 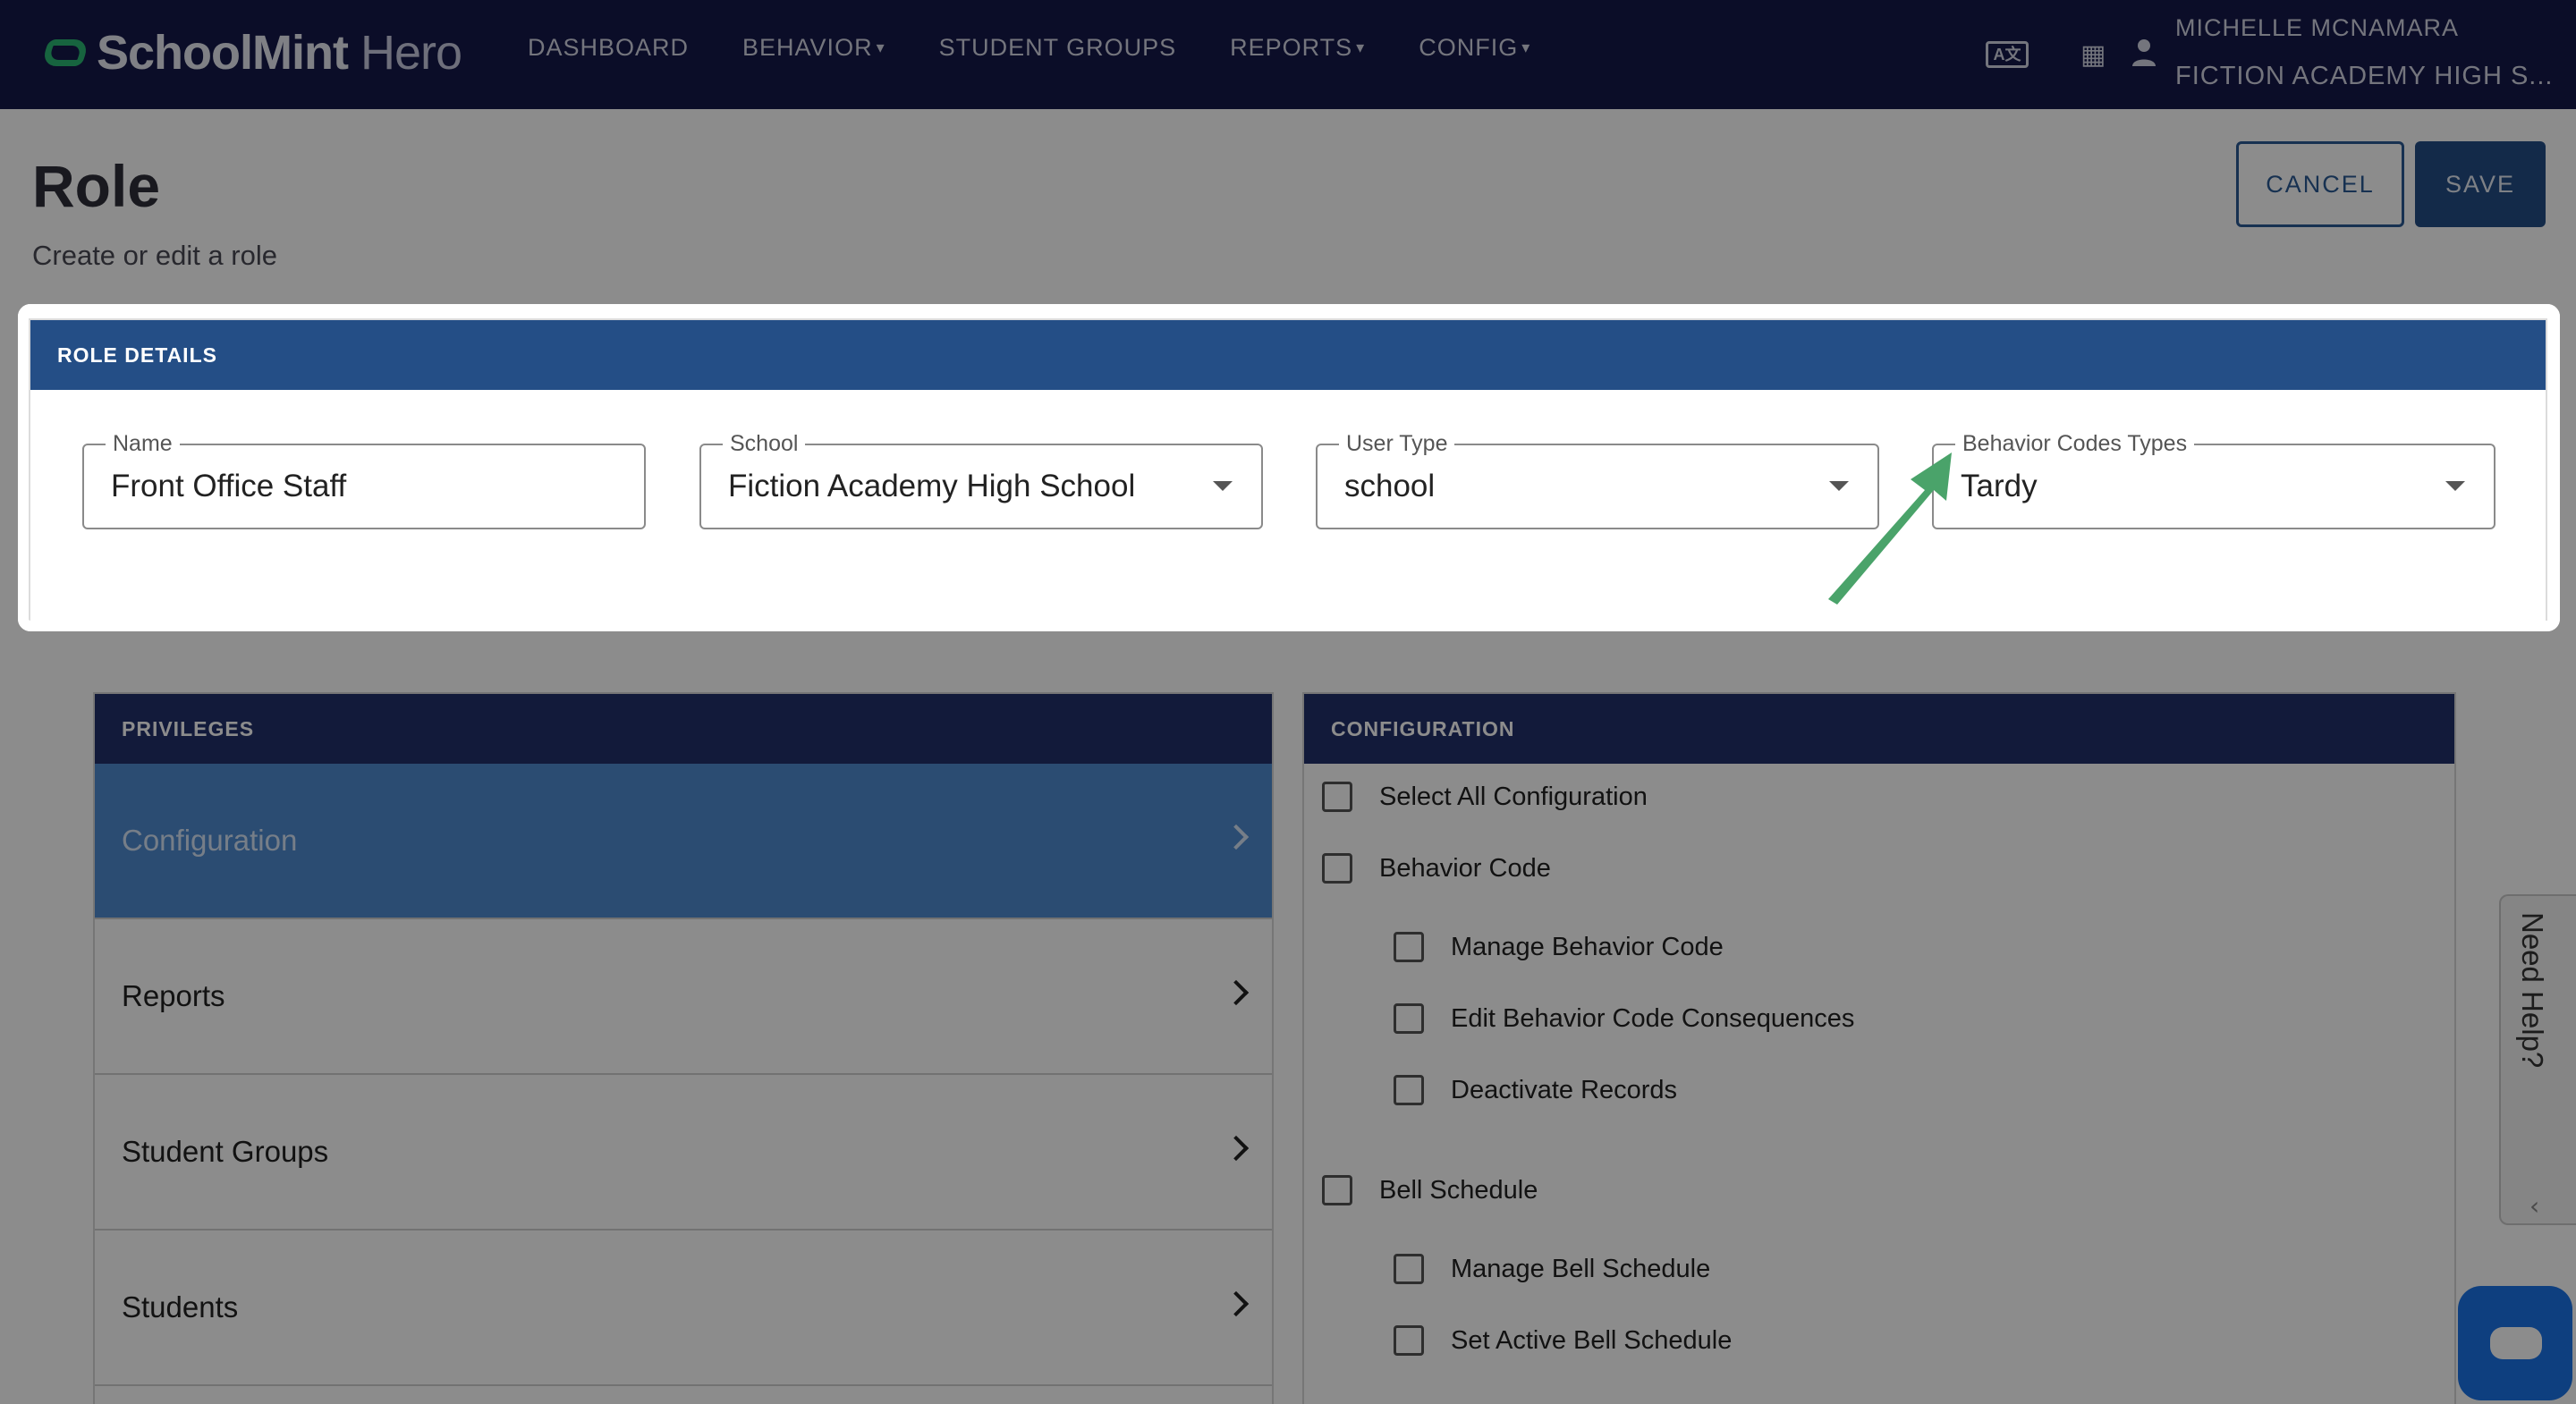 I want to click on privilege-item-students: Students, so click(x=683, y=1309).